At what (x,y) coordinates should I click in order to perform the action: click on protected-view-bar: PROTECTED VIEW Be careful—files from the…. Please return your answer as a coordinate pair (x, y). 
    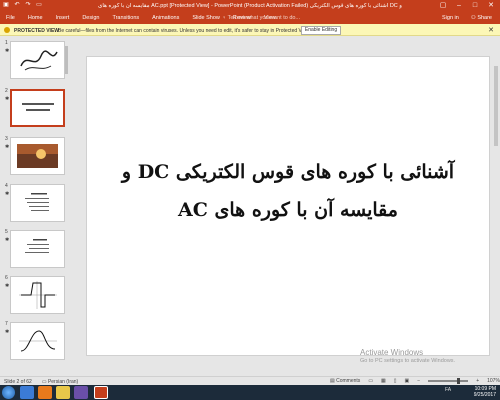
    Looking at the image, I should click on (250, 30).